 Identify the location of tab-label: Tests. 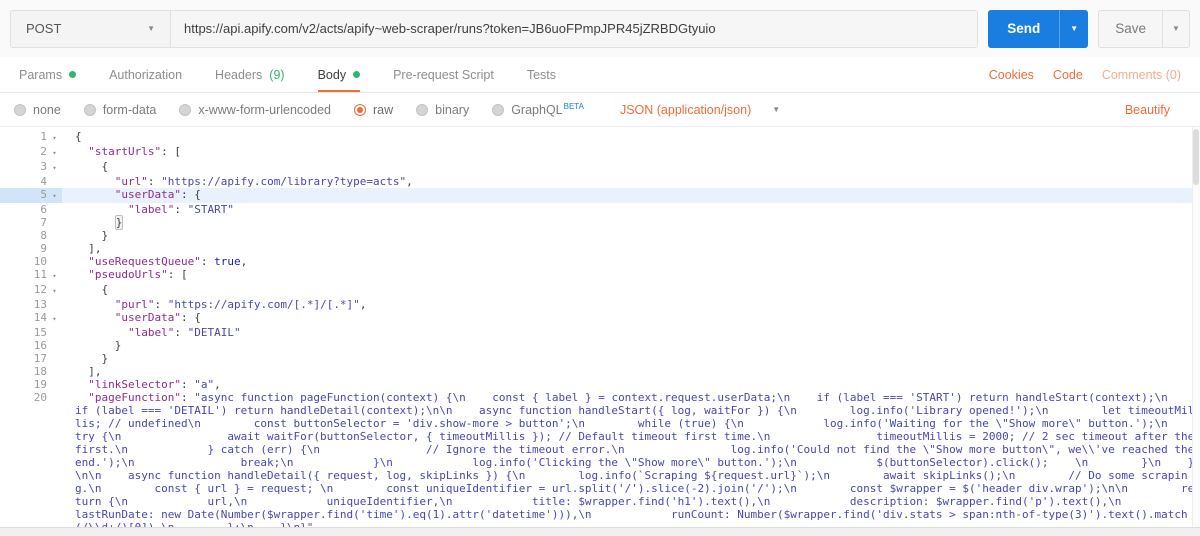
(541, 74).